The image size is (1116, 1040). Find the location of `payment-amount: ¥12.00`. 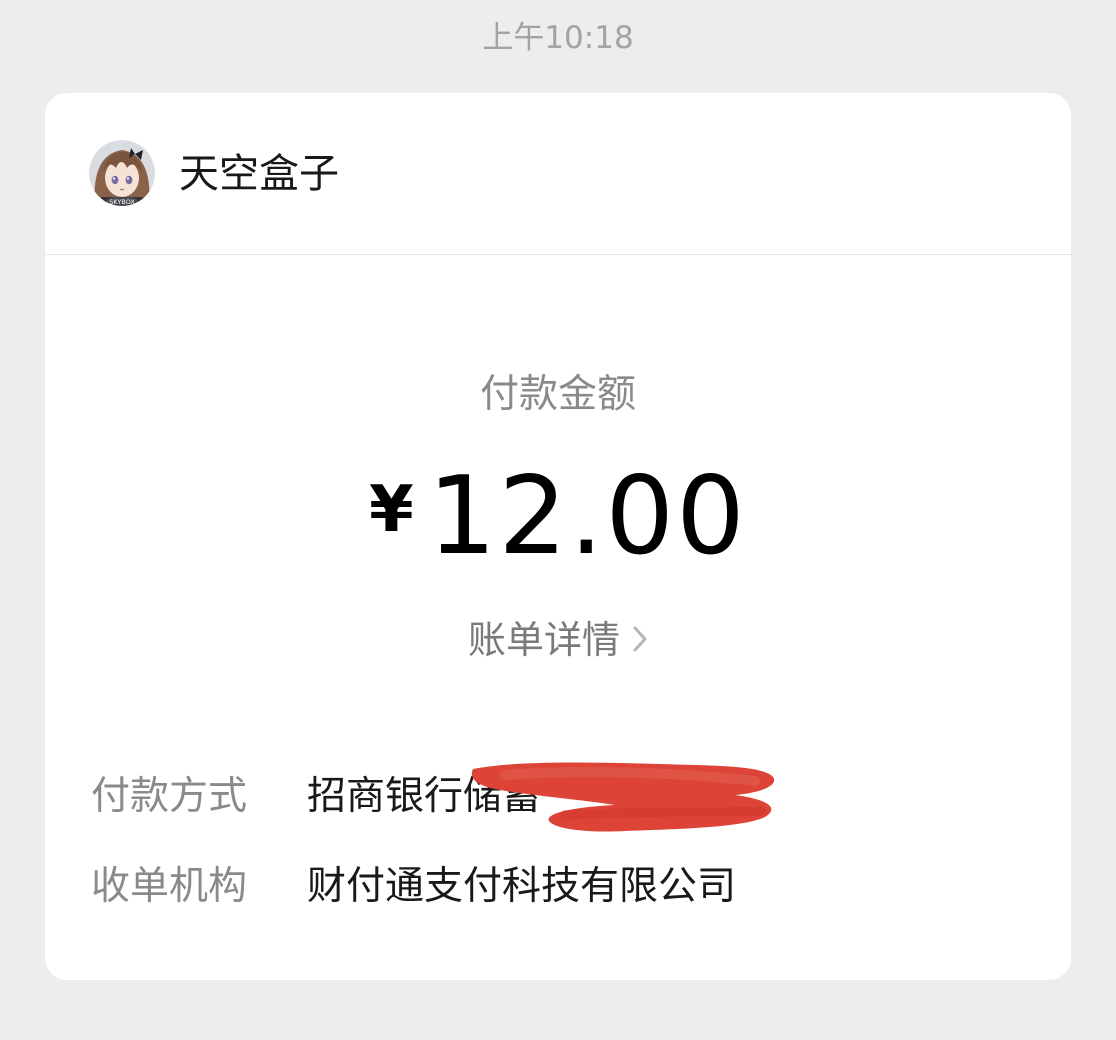

payment-amount: ¥12.00 is located at coordinates (558, 517).